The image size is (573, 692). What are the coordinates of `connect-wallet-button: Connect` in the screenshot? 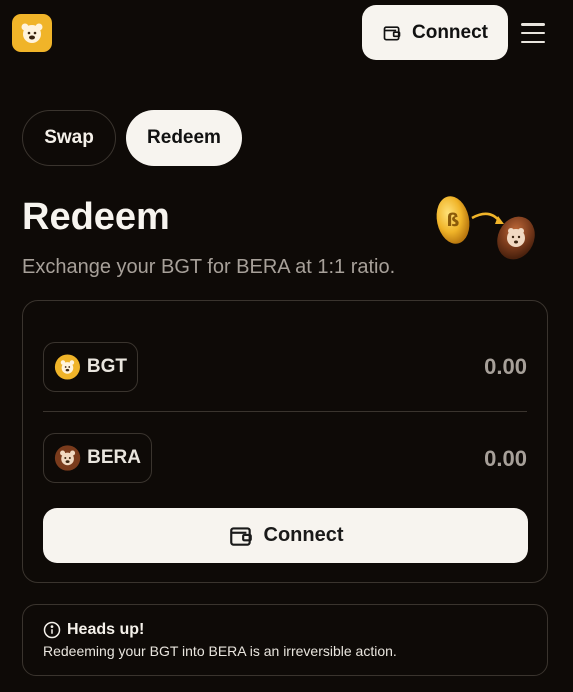 It's located at (285, 535).